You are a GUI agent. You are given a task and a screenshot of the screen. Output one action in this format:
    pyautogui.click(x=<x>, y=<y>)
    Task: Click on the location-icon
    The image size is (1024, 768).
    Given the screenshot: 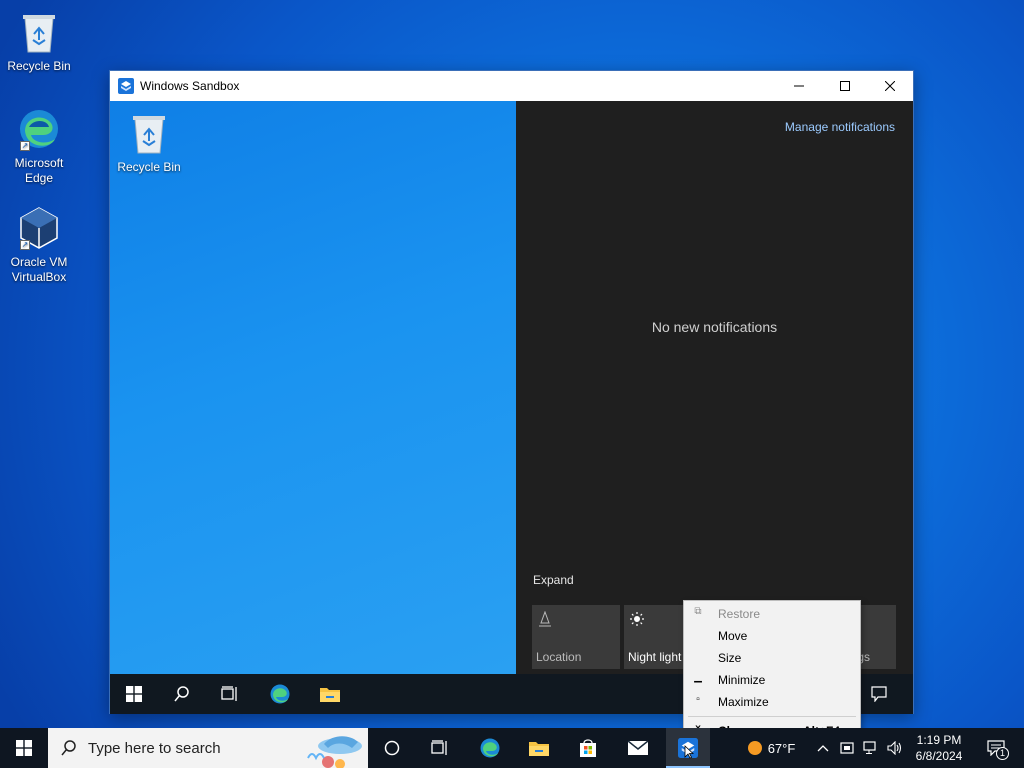 What is the action you would take?
    pyautogui.click(x=545, y=619)
    